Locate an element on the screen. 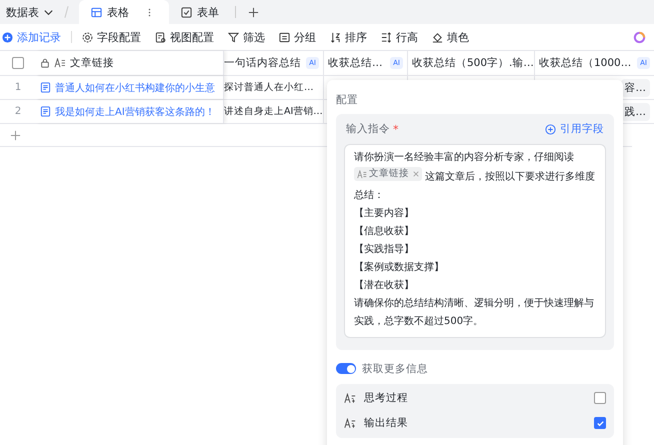  check-icon is located at coordinates (600, 423).